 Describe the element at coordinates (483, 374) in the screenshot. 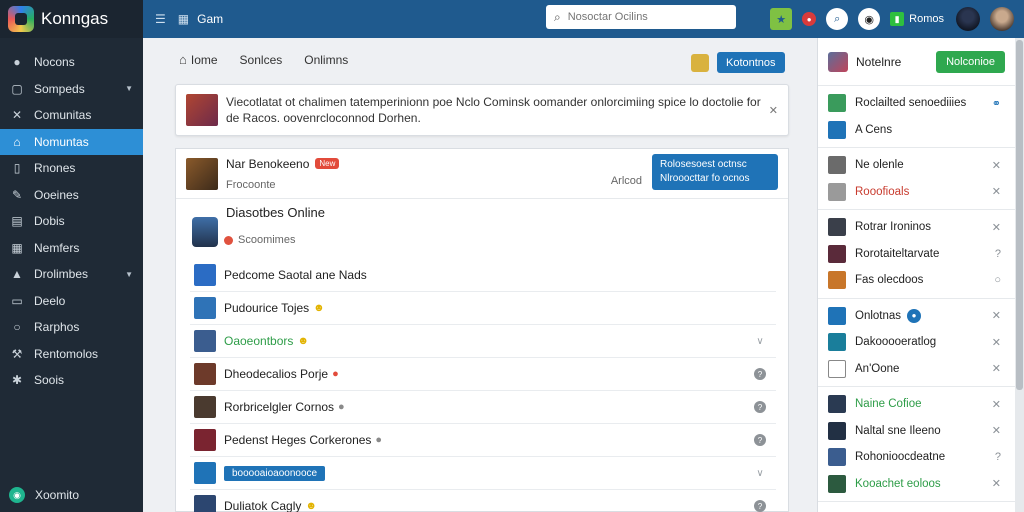

I see `list-item: Dheodecalios Porje ●?` at that location.